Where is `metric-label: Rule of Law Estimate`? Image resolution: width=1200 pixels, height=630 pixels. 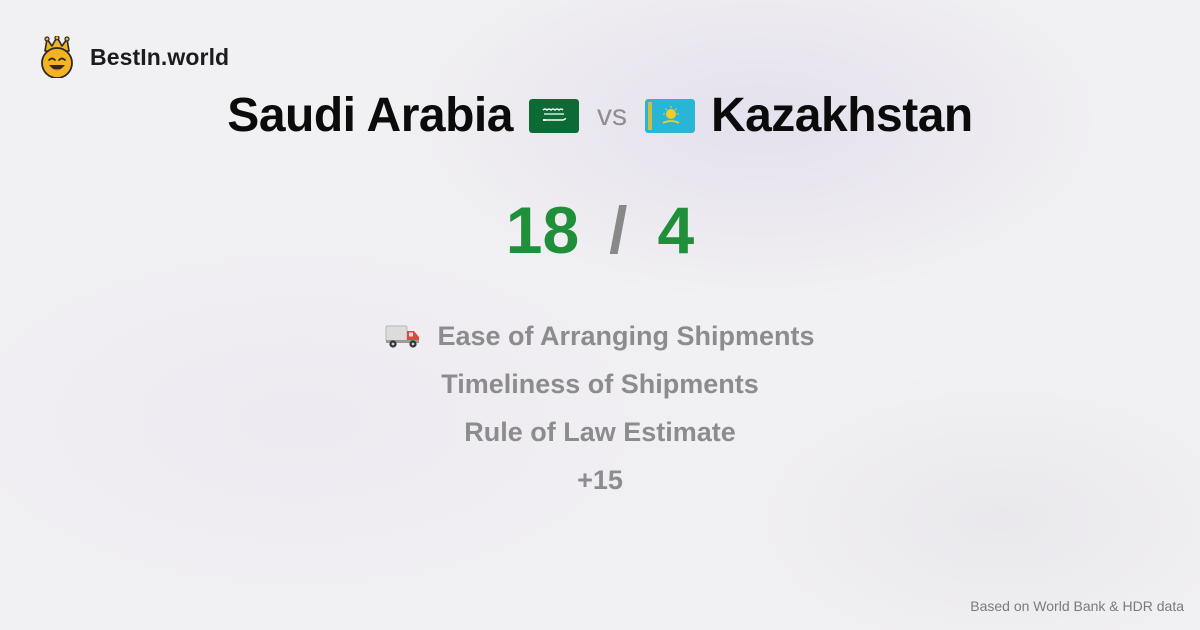
metric-label: Rule of Law Estimate is located at coordinates (600, 431).